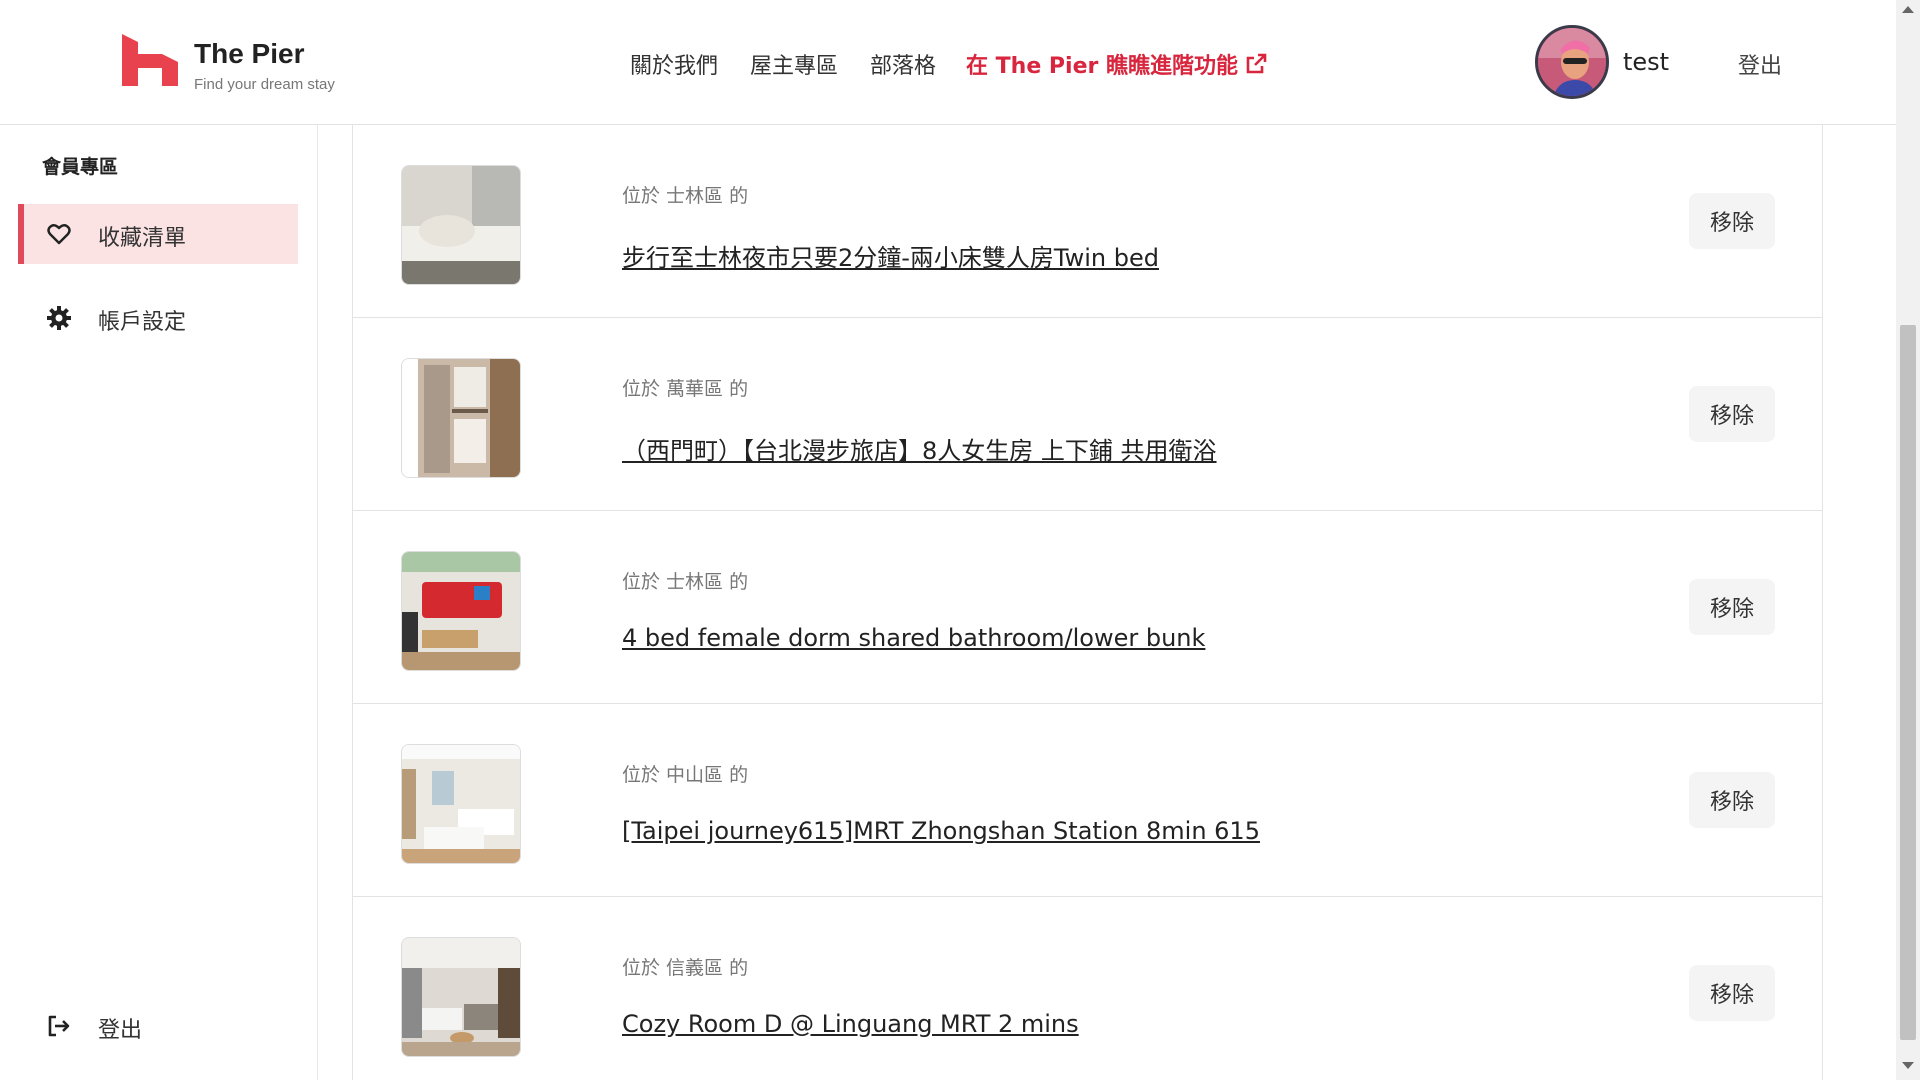 The height and width of the screenshot is (1080, 1920). What do you see at coordinates (794, 64) in the screenshot?
I see `nav-host: 屋主專區` at bounding box center [794, 64].